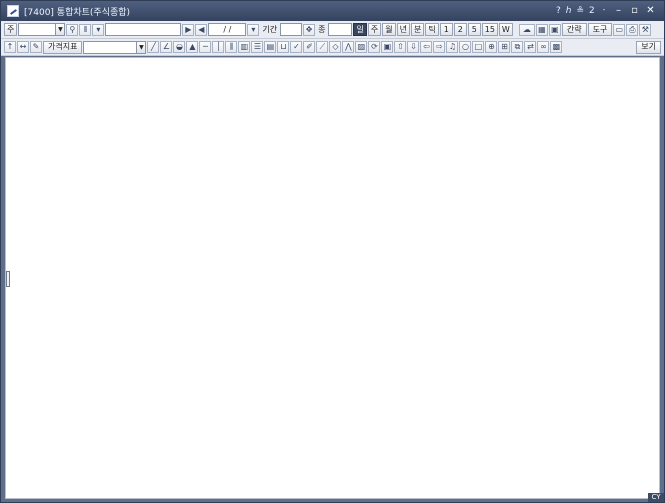 This screenshot has height=503, width=665. I want to click on calendar-dropdown-icon: ▾, so click(253, 29).